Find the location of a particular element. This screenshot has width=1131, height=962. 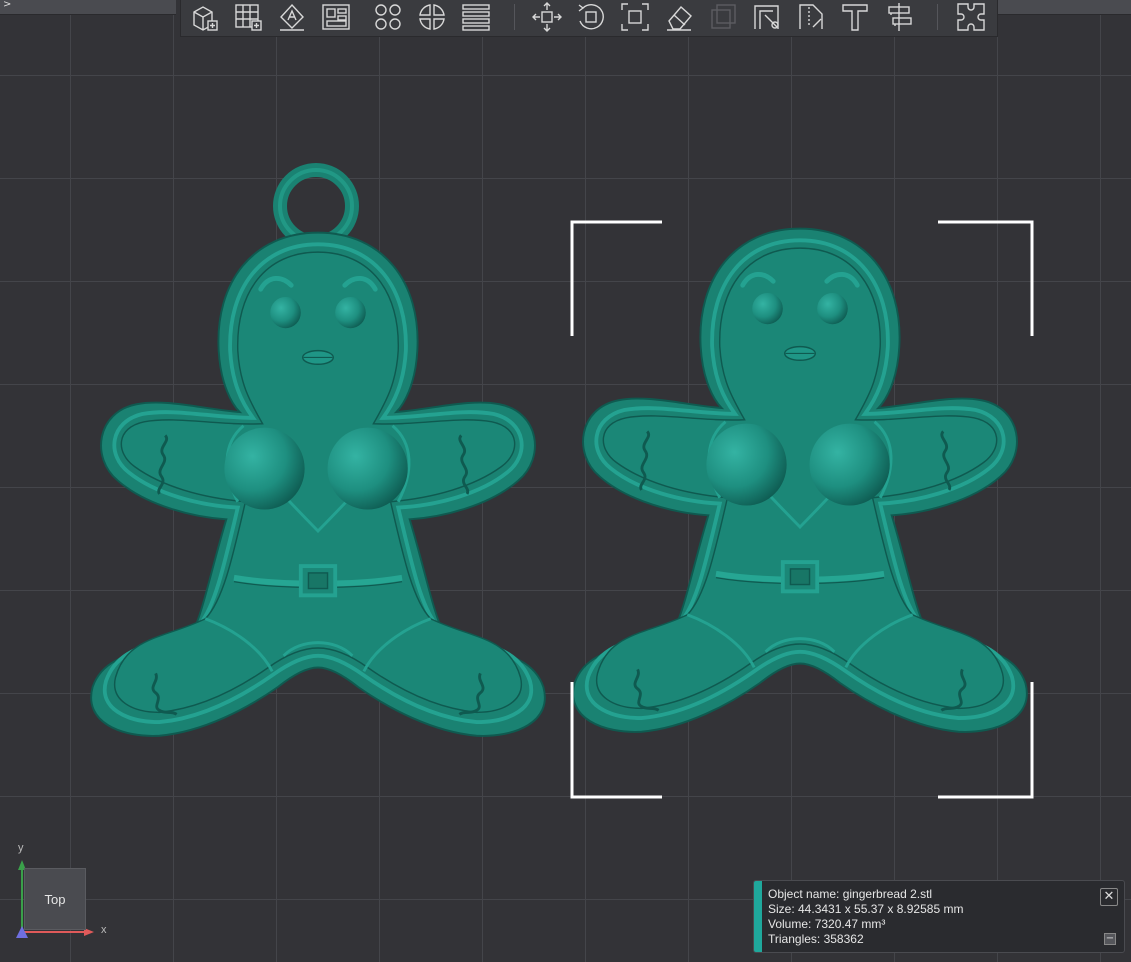

close-icon: ✕ is located at coordinates (1109, 897).